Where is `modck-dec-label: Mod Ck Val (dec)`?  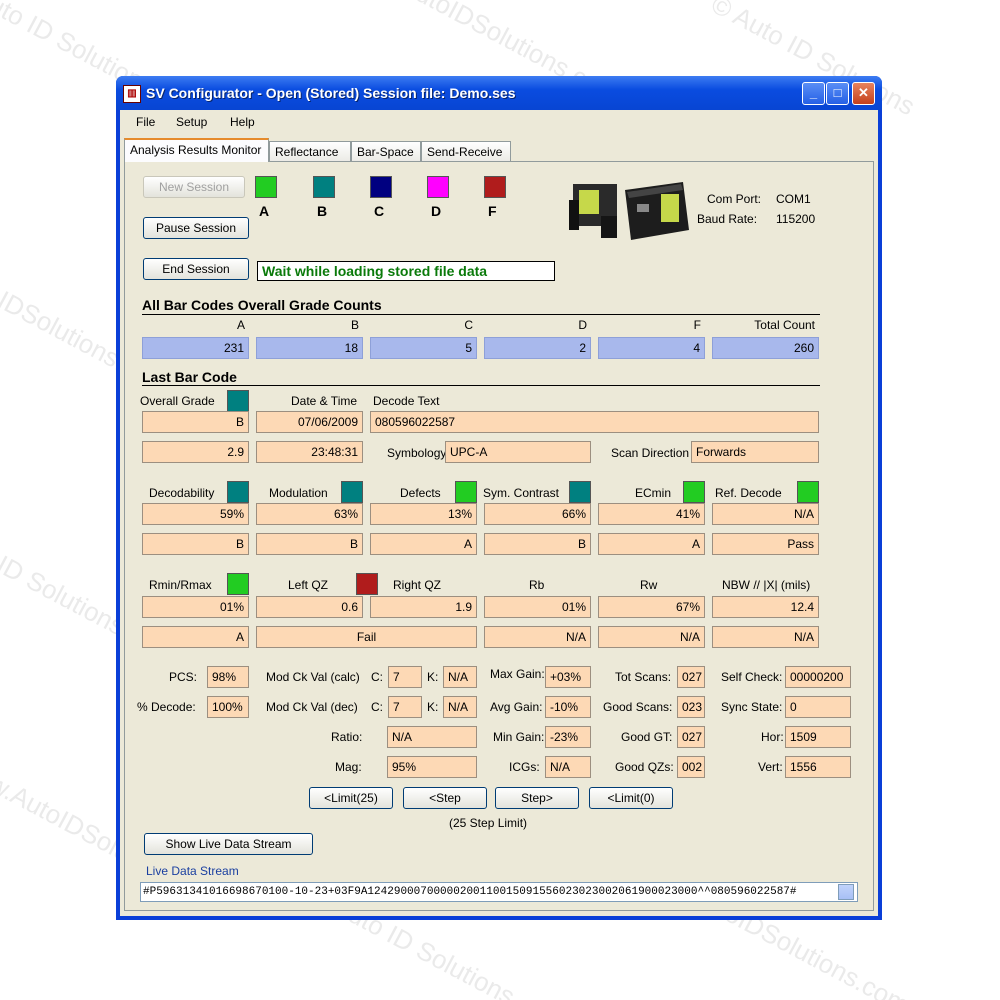 modck-dec-label: Mod Ck Val (dec) is located at coordinates (312, 707).